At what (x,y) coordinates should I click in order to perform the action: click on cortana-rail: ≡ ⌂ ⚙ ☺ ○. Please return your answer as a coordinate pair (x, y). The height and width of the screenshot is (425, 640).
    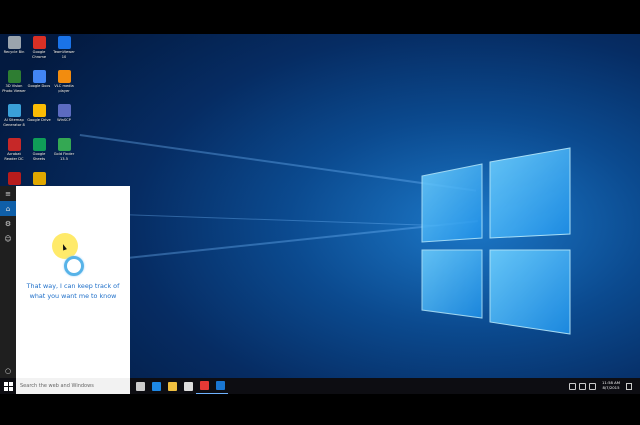
    Looking at the image, I should click on (8, 282).